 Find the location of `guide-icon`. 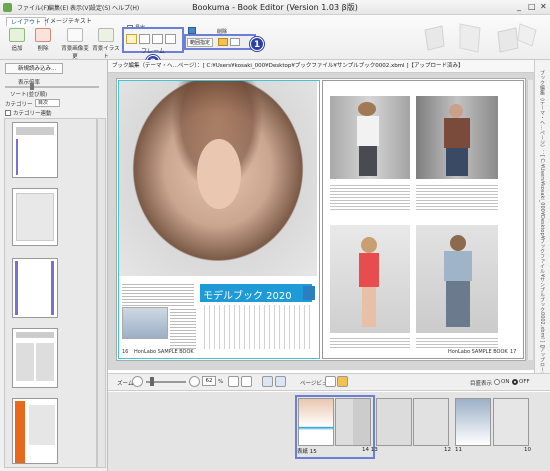

guide-icon is located at coordinates (192, 30).